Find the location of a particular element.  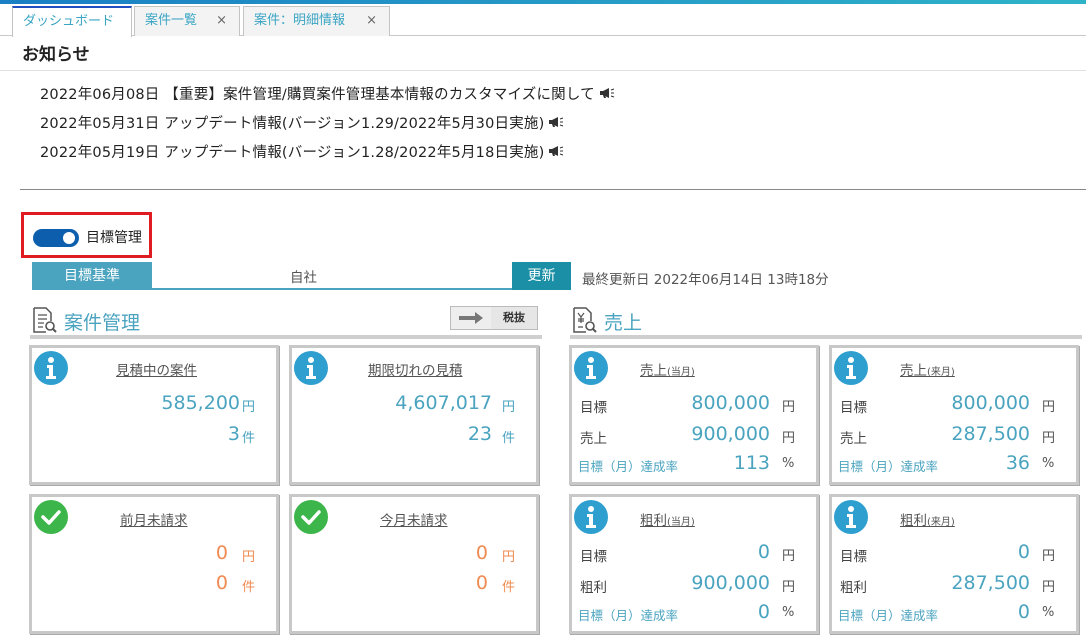

goal-basis-tab: 目標基準 is located at coordinates (92, 276).